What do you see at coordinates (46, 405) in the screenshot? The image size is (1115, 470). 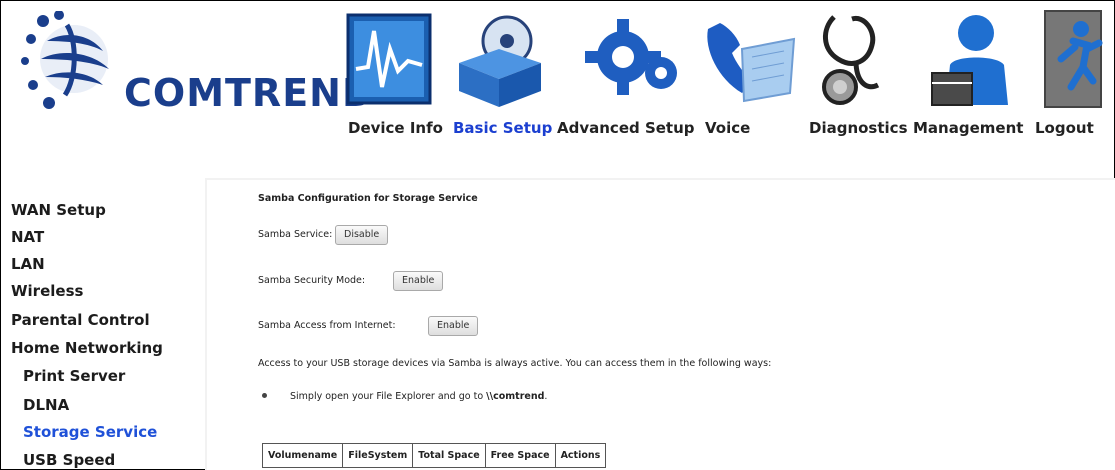 I see `sidebar-item-dlna: DLNA` at bounding box center [46, 405].